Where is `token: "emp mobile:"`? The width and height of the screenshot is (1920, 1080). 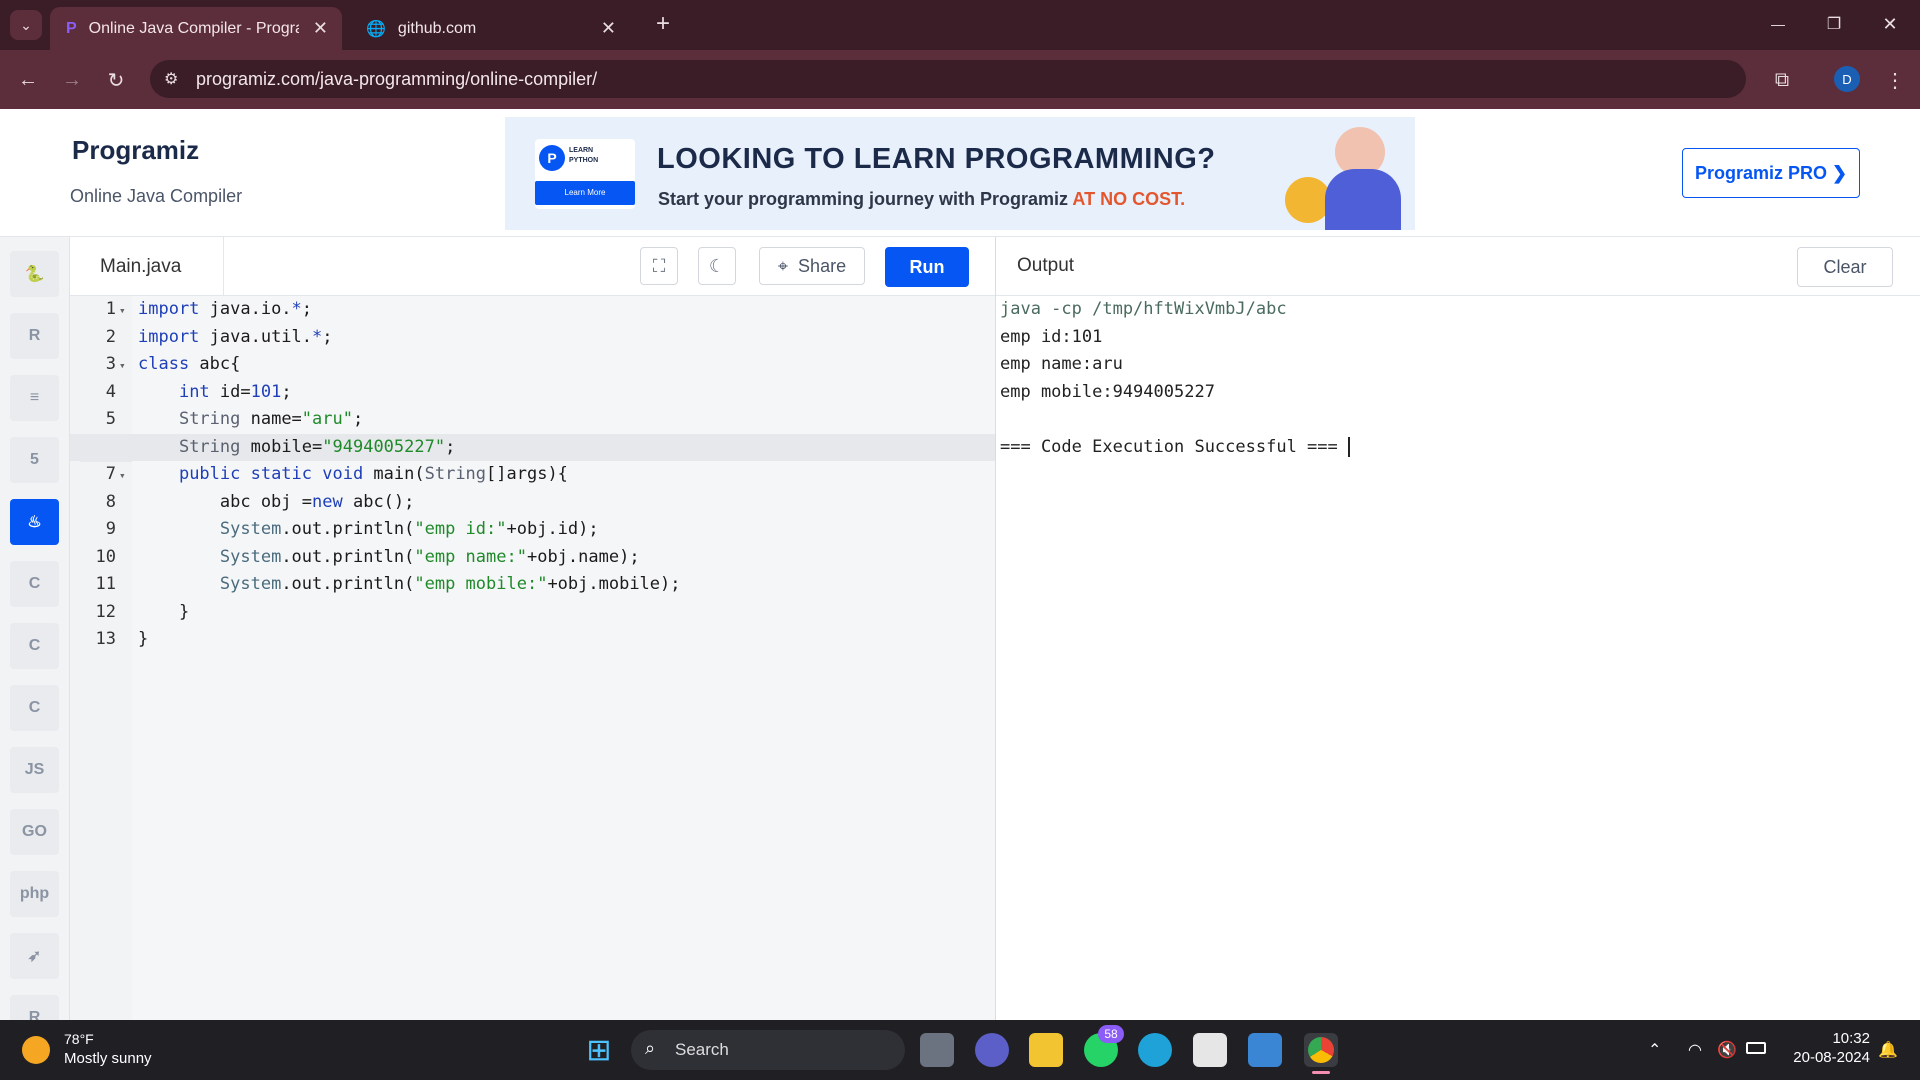
token: "emp mobile:" is located at coordinates (481, 584).